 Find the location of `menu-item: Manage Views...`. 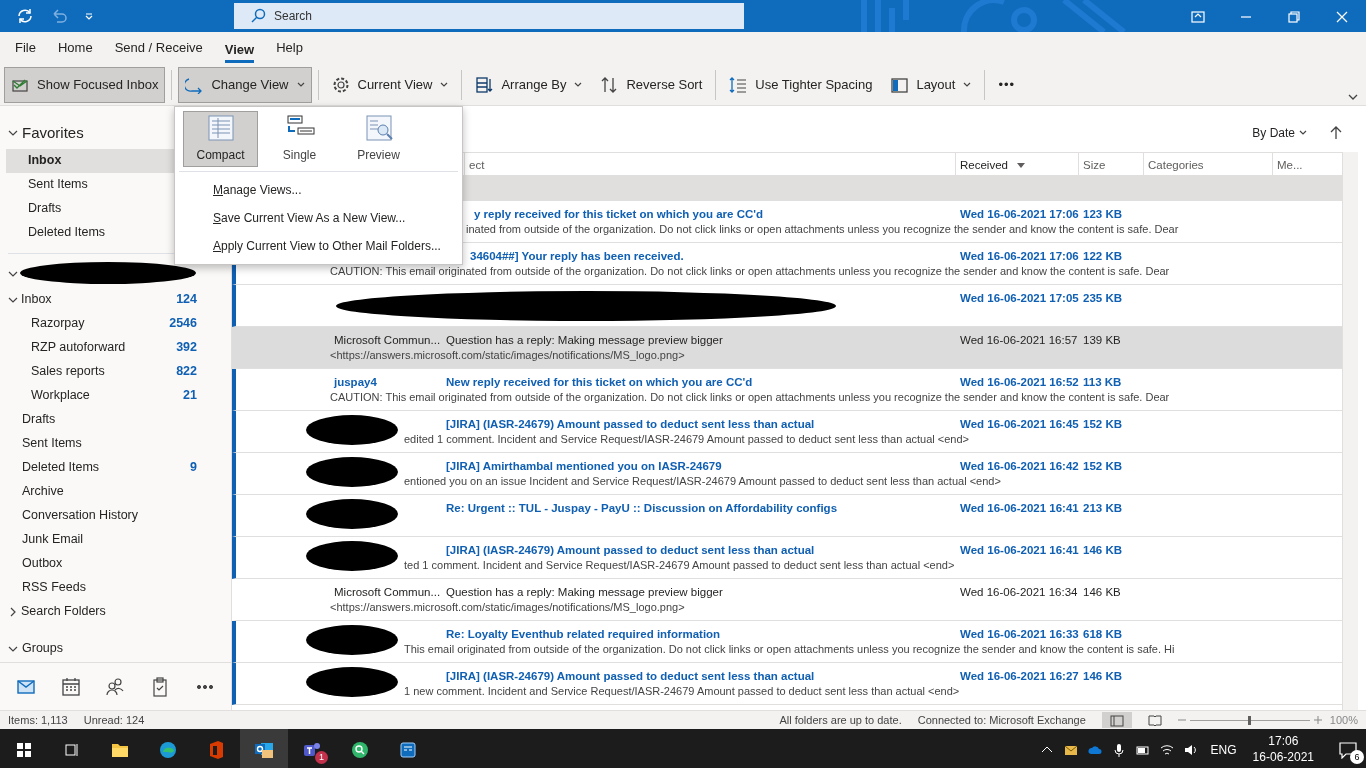

menu-item: Manage Views... is located at coordinates (318, 190).